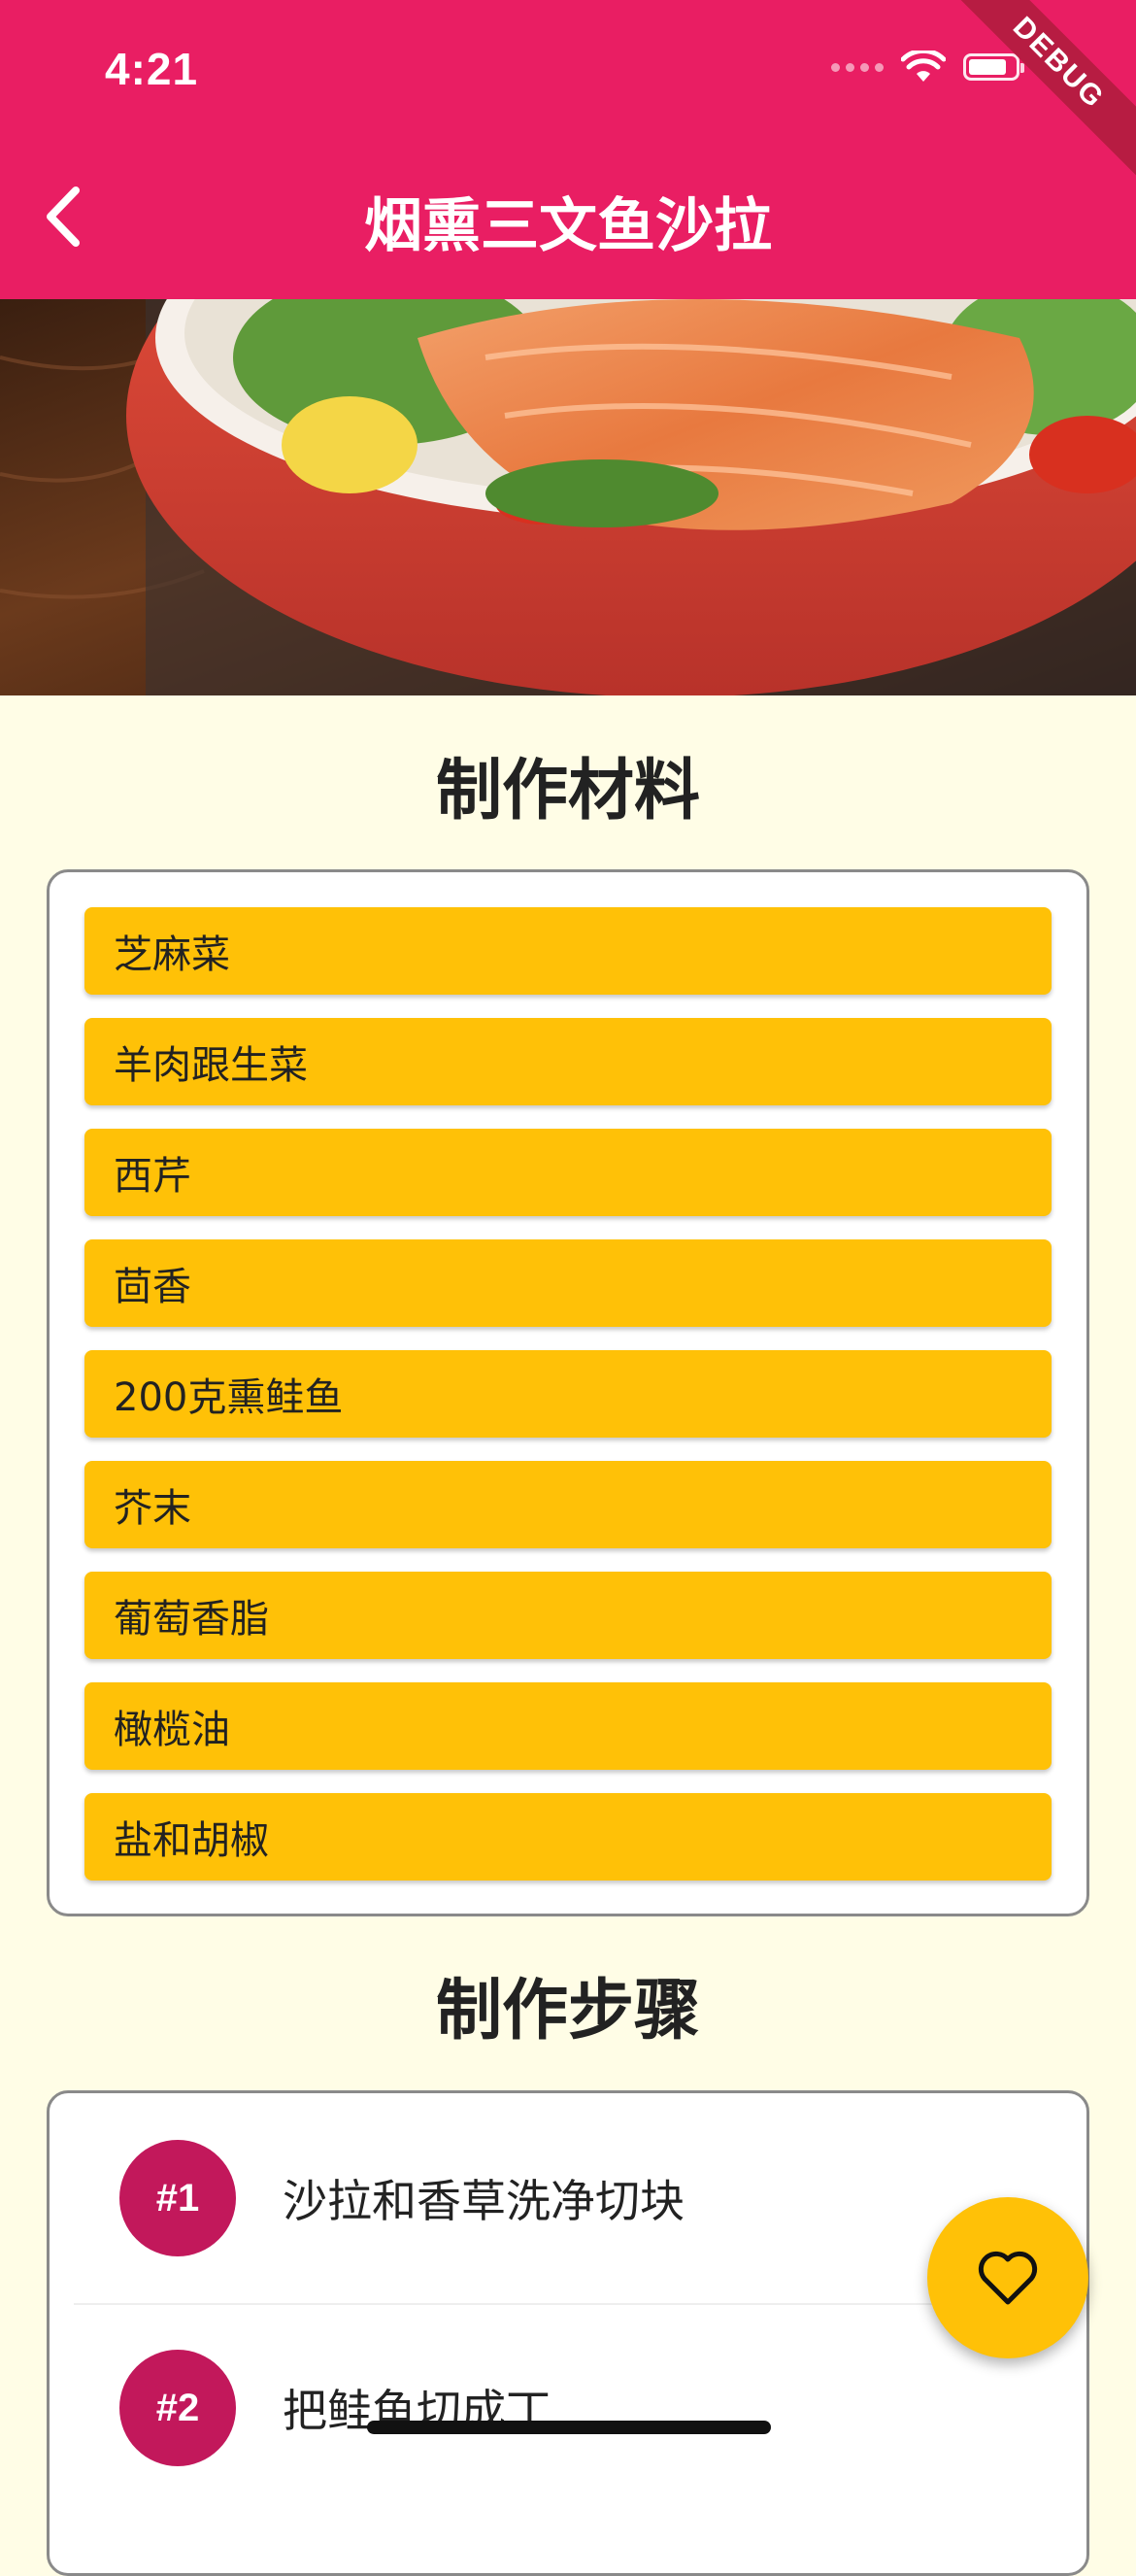  What do you see at coordinates (568, 1061) in the screenshot?
I see `ingredient-item: 羊肉跟生菜` at bounding box center [568, 1061].